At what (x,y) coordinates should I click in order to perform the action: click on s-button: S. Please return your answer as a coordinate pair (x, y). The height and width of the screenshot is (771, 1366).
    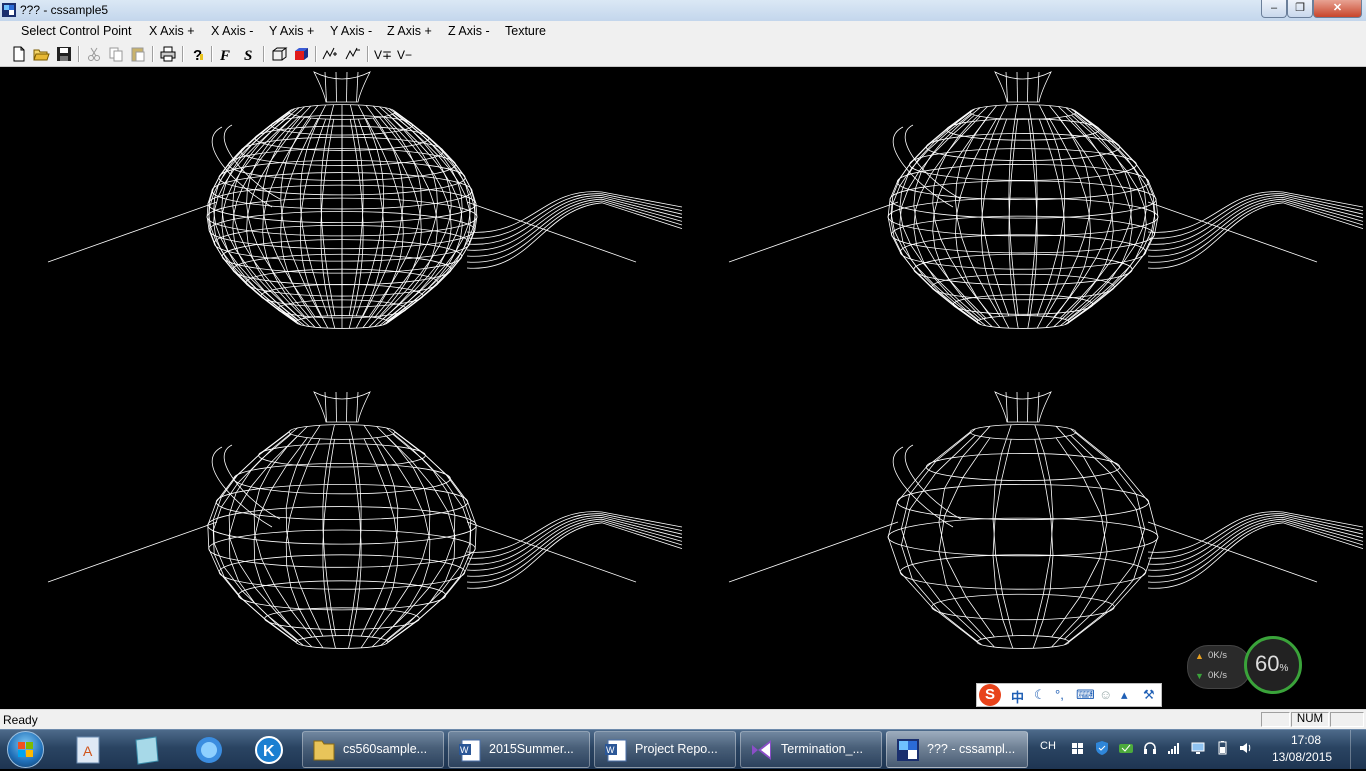
    Looking at the image, I should click on (249, 54).